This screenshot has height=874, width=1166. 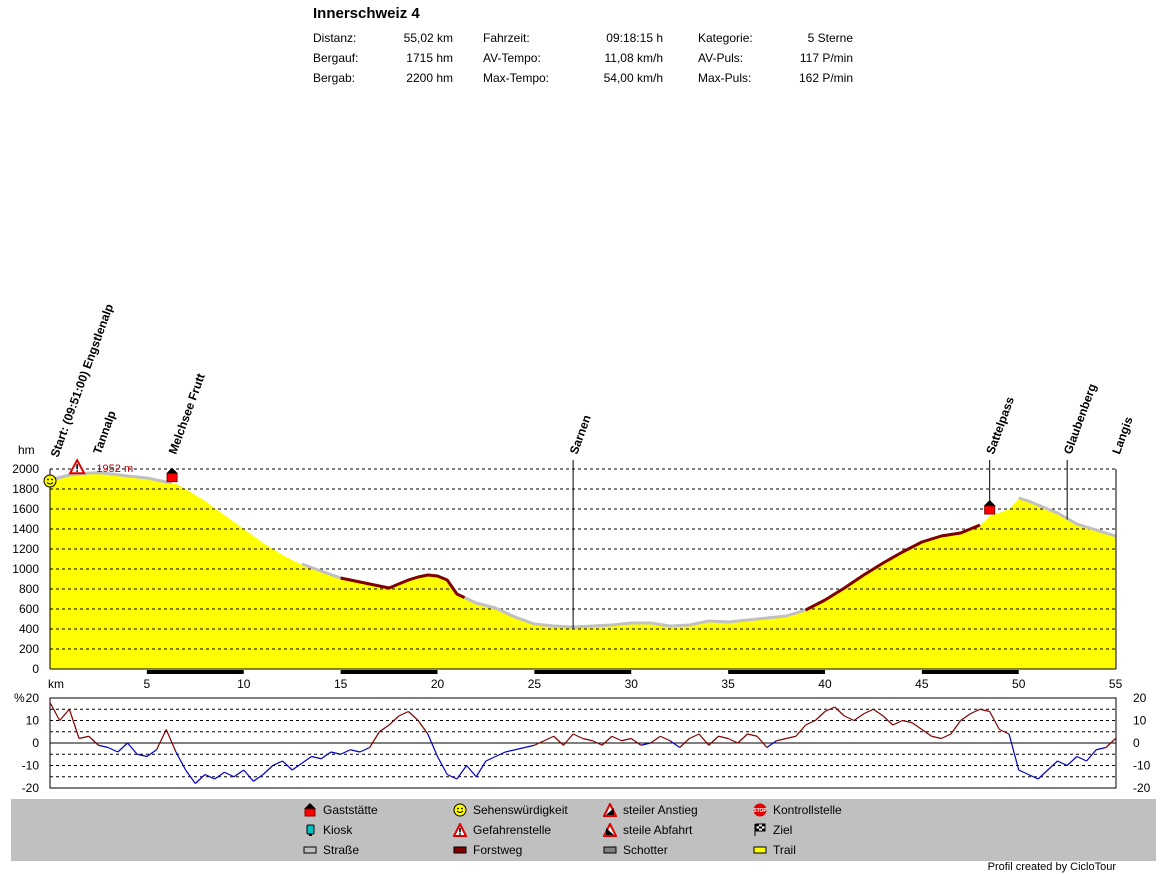 What do you see at coordinates (535, 684) in the screenshot?
I see `x-tick-label: 25` at bounding box center [535, 684].